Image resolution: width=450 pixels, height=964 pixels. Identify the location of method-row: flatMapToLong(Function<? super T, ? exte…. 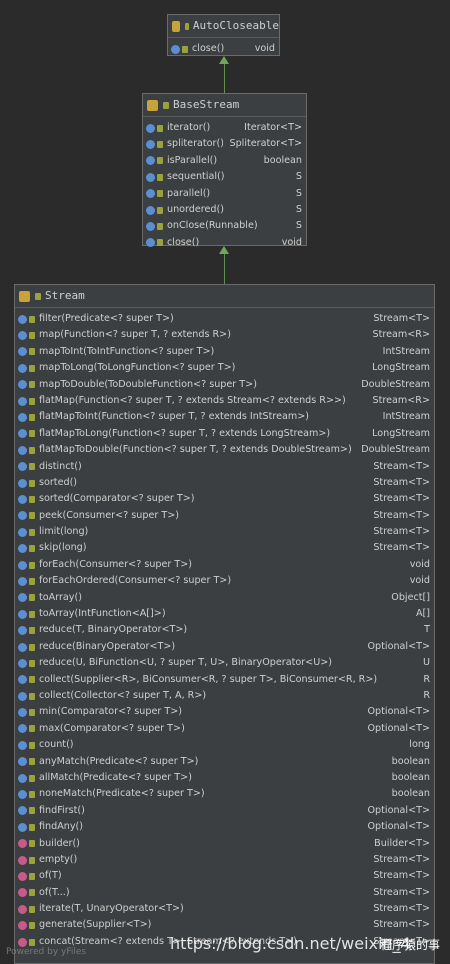
(224, 434).